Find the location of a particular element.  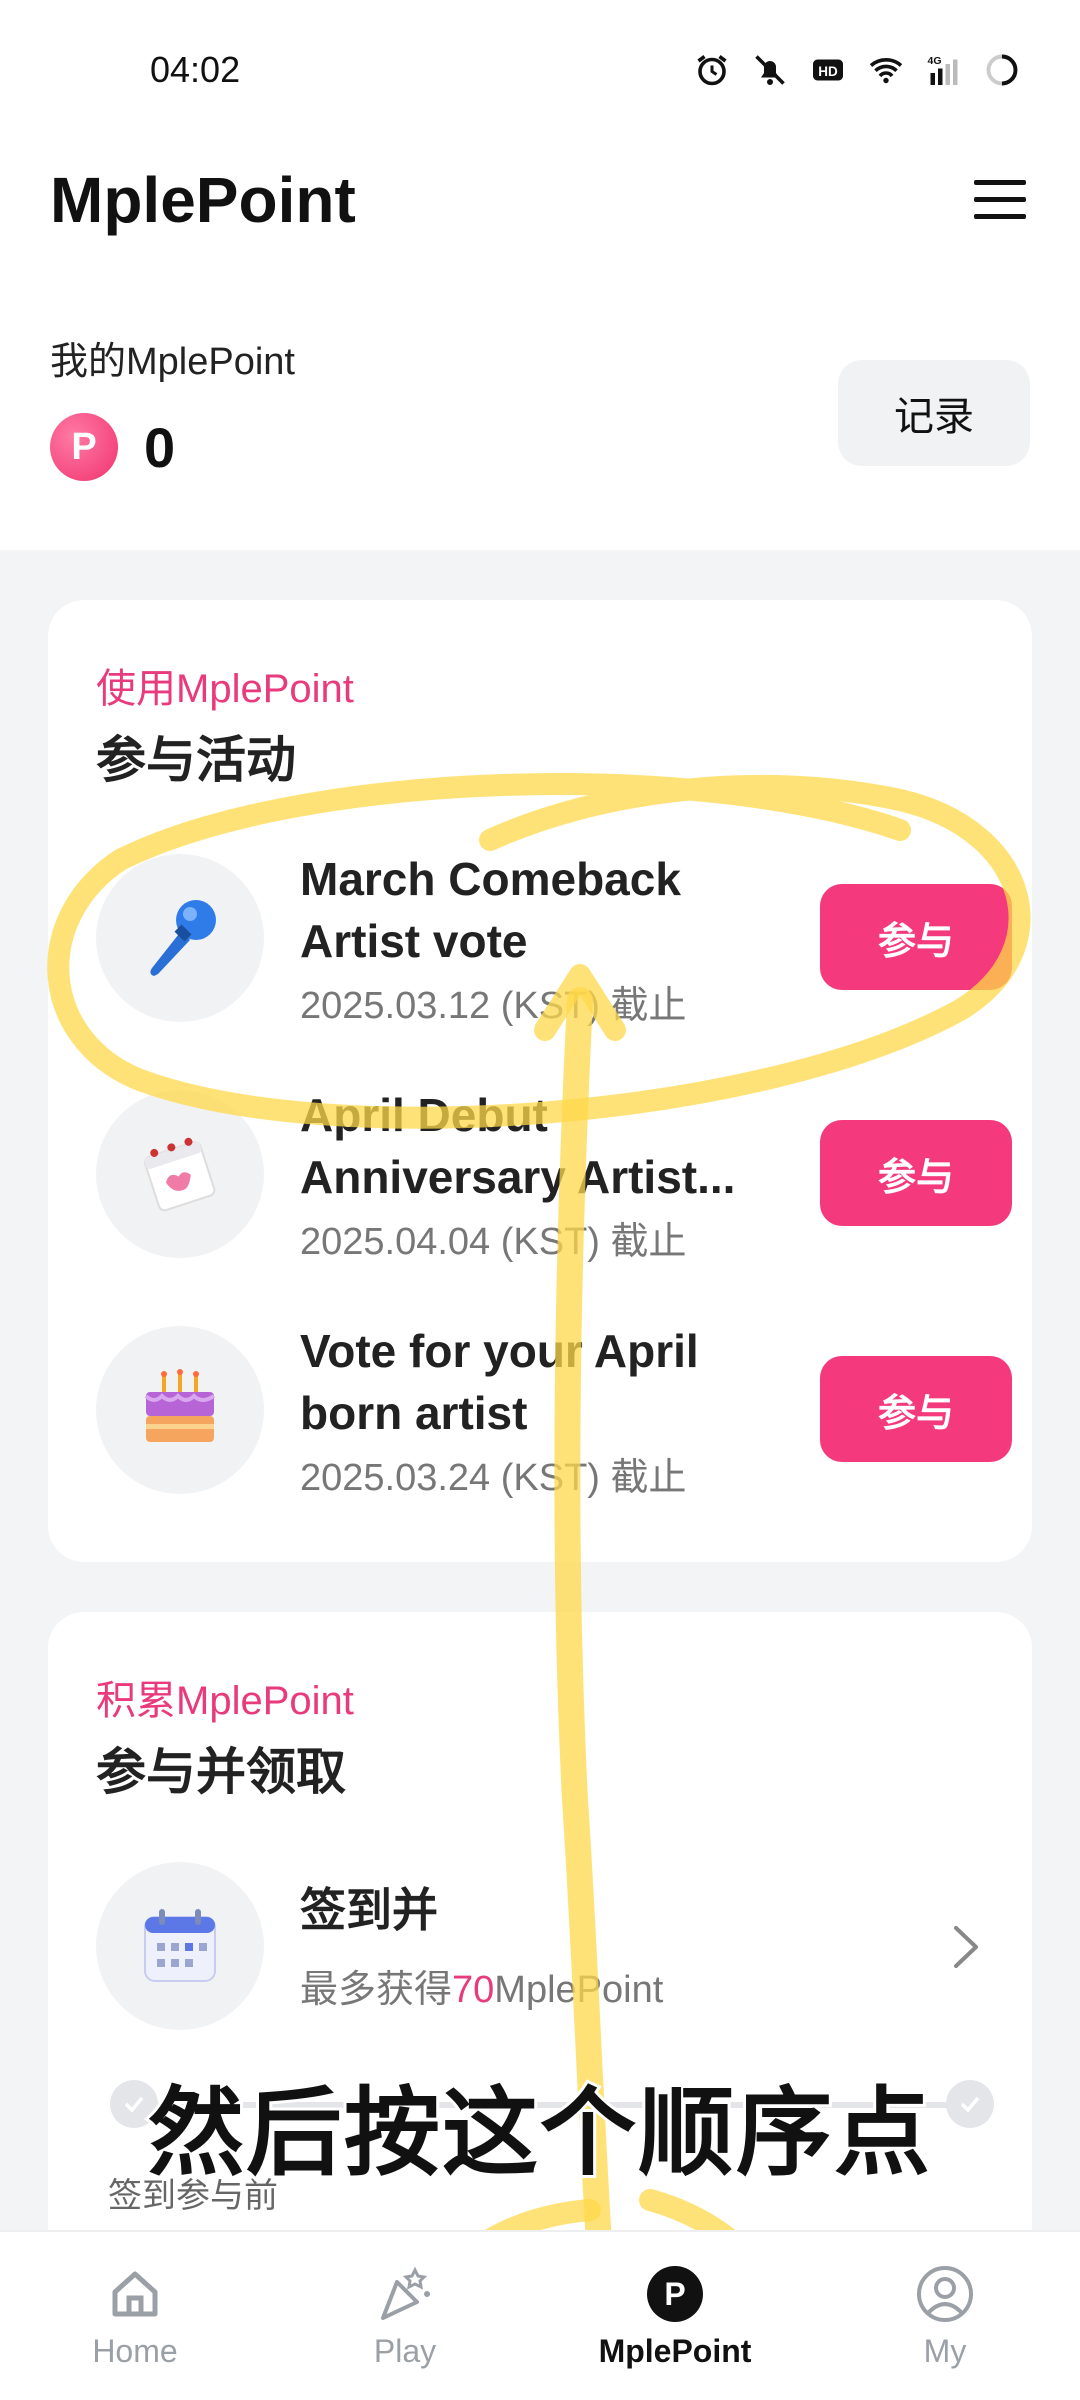

checkin-row: 签到并 最多获得70MplePoint is located at coordinates (546, 1947).